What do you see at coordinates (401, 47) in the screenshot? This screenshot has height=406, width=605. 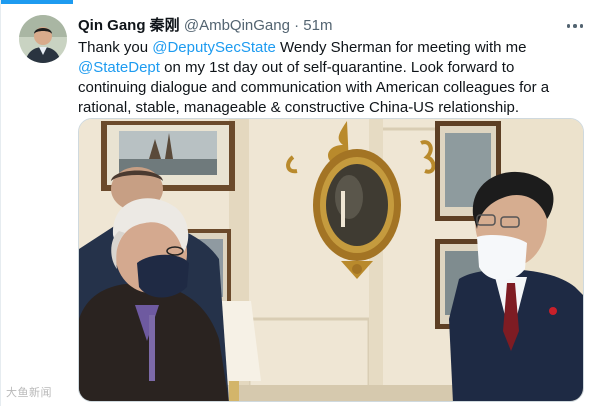 I see `tweet-text-part: Wendy Sherman for meeting with me` at bounding box center [401, 47].